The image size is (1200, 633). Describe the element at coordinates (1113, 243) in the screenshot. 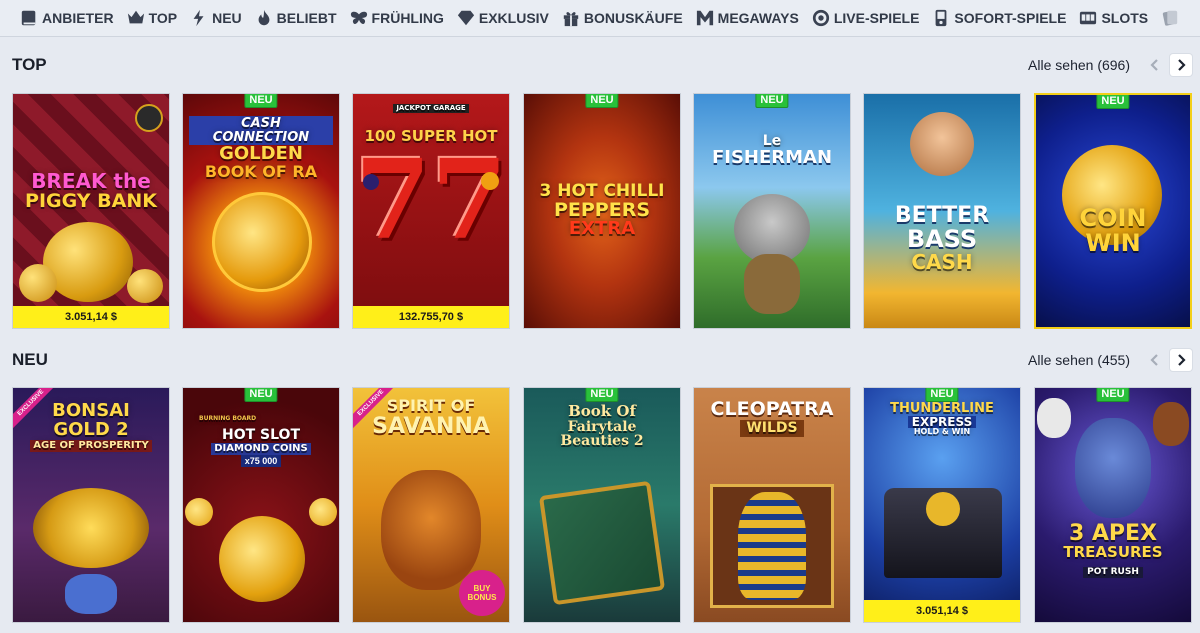

I see `game-title: WIN` at that location.